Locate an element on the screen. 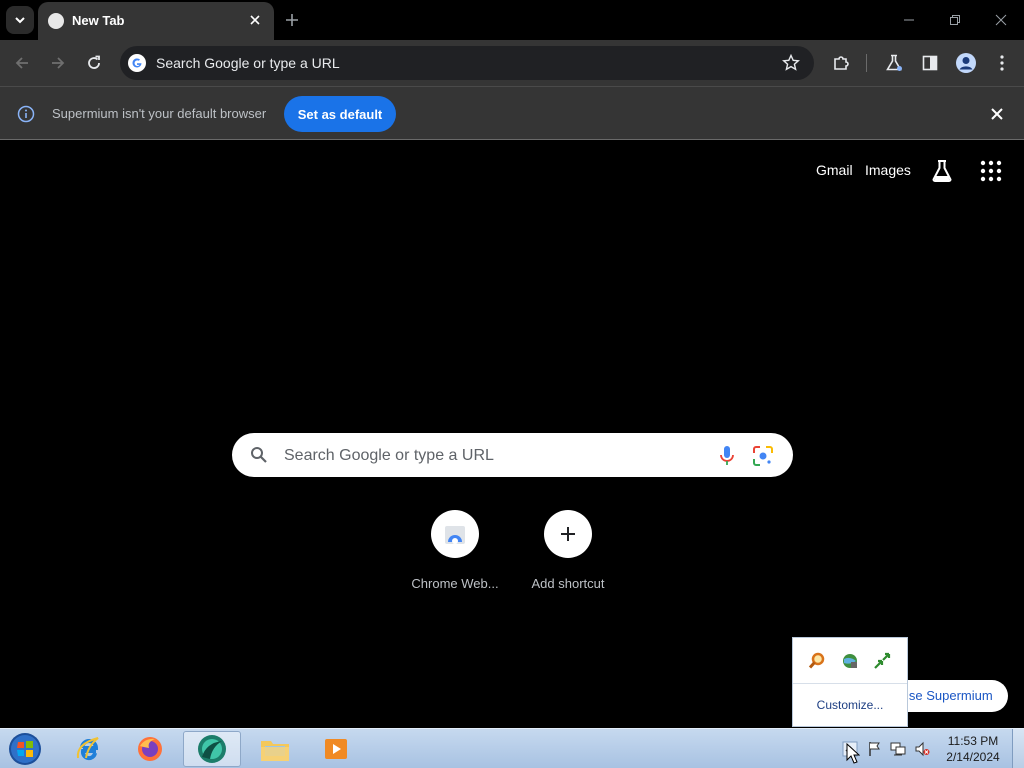 Image resolution: width=1024 pixels, height=768 pixels. infobar-close-button is located at coordinates (997, 114).